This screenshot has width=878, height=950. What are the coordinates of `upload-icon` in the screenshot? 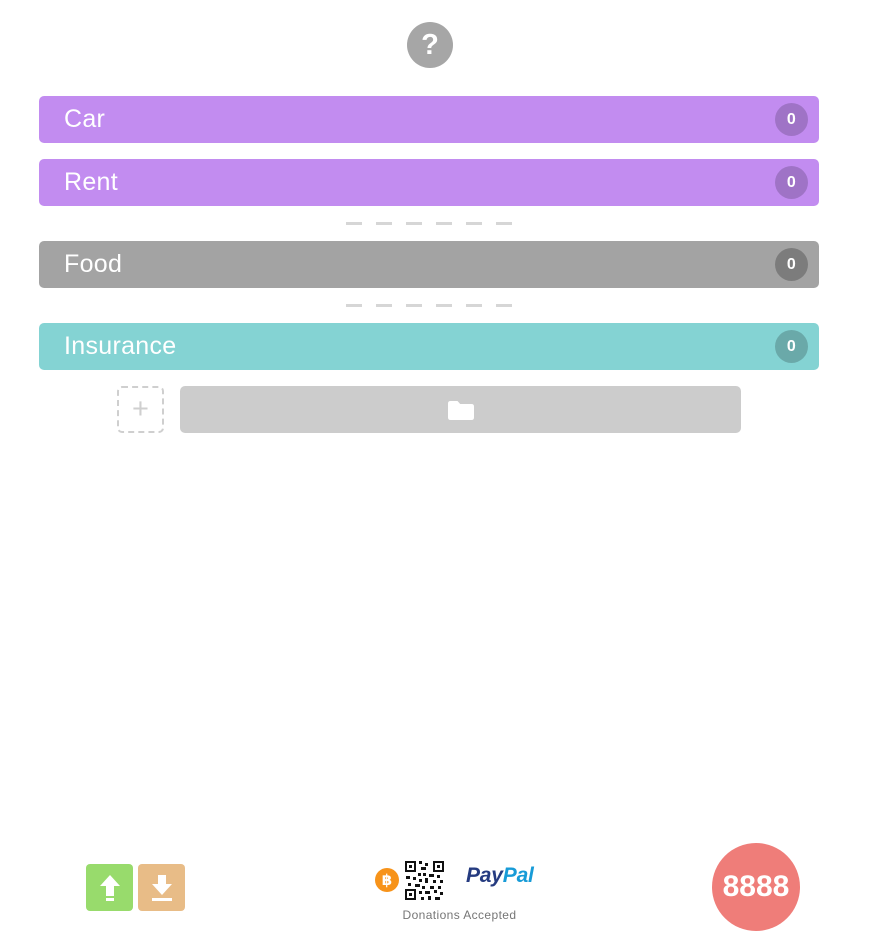 It's located at (109, 887).